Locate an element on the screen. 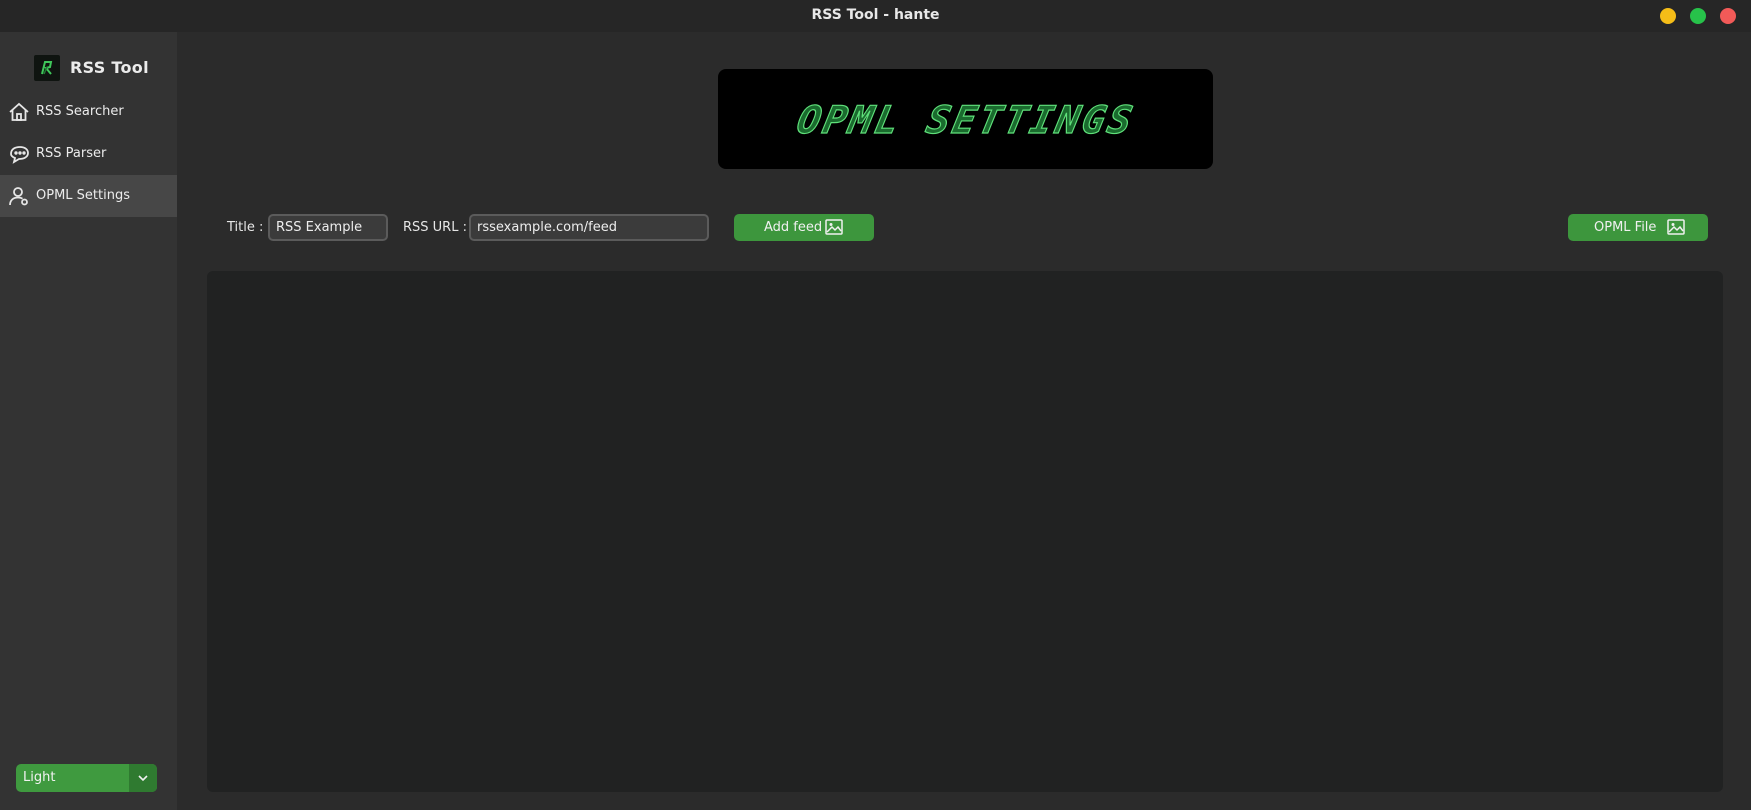 The image size is (1751, 810). window-titlebar: RSS Tool - hante is located at coordinates (875, 16).